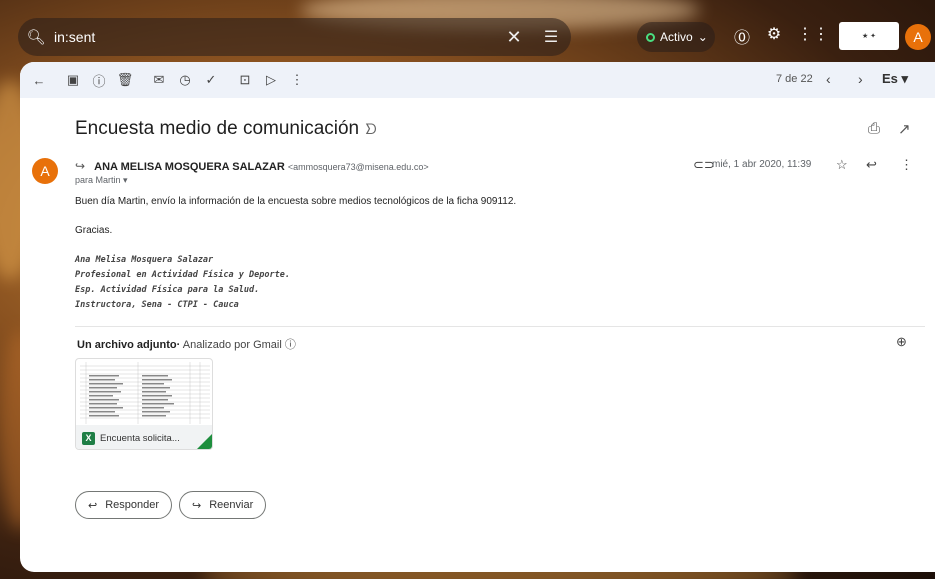  I want to click on mark-unread-icon: ✉, so click(159, 80).